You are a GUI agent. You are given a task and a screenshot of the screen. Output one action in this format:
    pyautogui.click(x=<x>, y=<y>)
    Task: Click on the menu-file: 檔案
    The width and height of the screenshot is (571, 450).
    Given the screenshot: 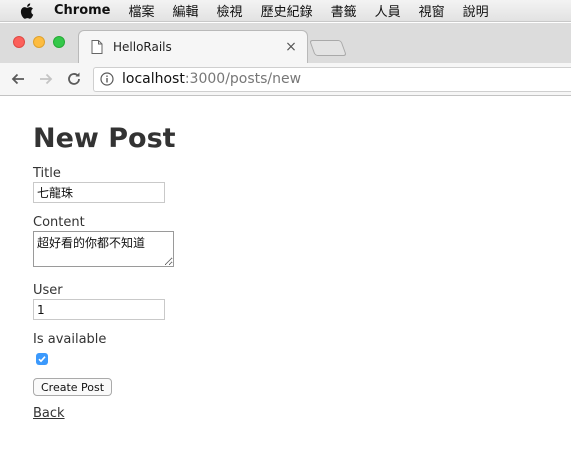 What is the action you would take?
    pyautogui.click(x=142, y=10)
    